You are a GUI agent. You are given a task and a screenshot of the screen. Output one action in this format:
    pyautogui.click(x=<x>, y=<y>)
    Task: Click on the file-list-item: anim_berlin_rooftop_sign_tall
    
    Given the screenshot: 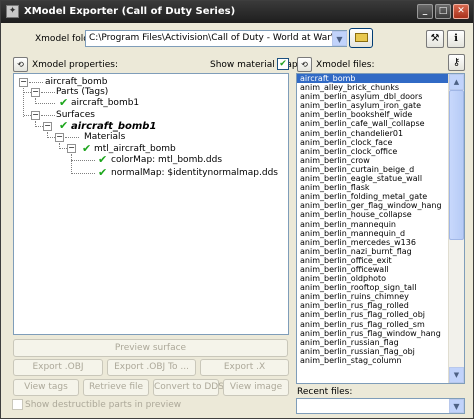 What is the action you would take?
    pyautogui.click(x=372, y=287)
    